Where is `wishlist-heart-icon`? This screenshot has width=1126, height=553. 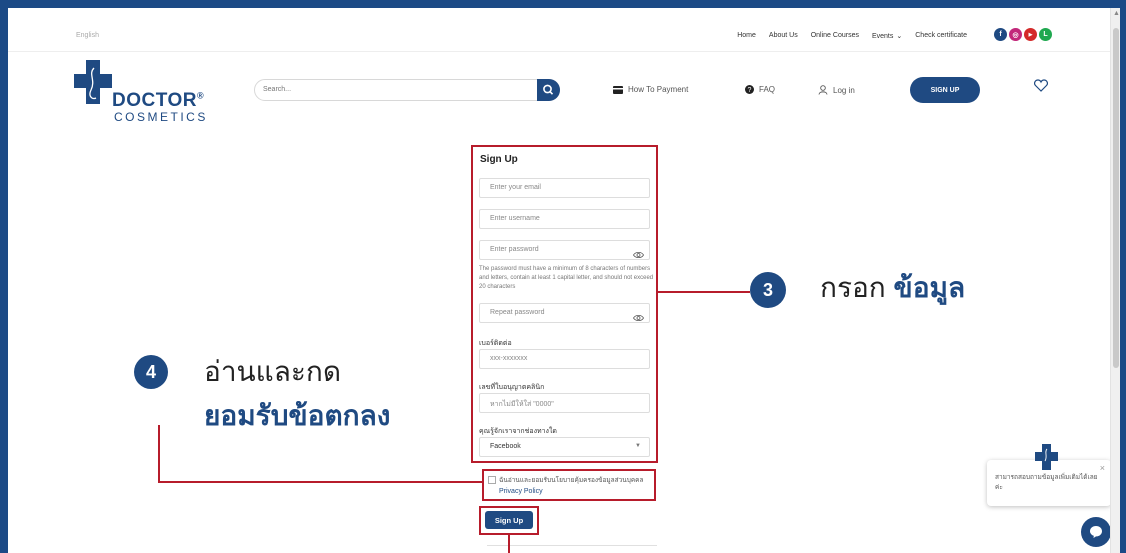
wishlist-heart-icon is located at coordinates (1041, 88).